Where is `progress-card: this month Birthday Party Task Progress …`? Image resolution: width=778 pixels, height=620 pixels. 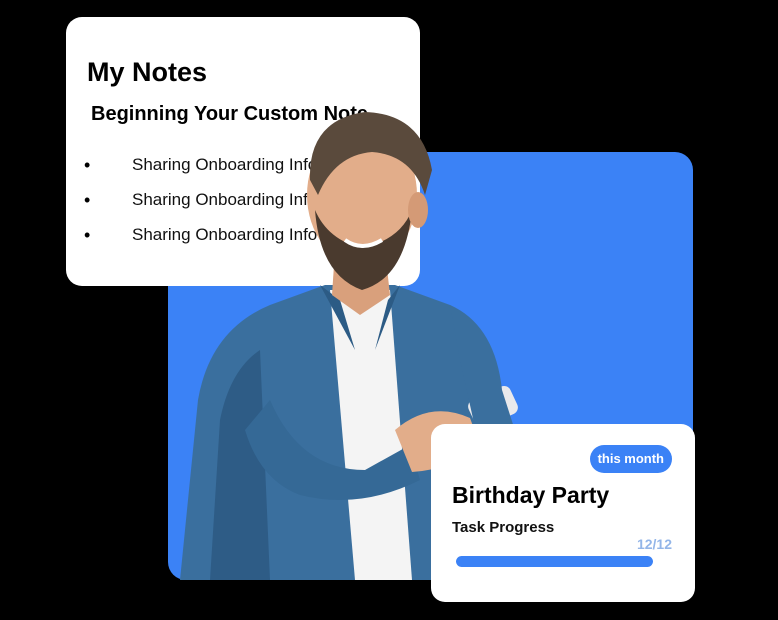
progress-card: this month Birthday Party Task Progress … is located at coordinates (563, 513).